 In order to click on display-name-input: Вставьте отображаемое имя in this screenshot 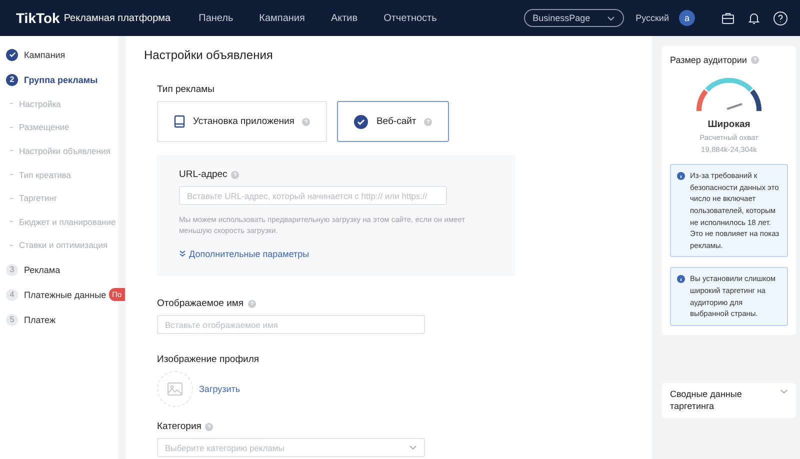, I will do `click(291, 324)`.